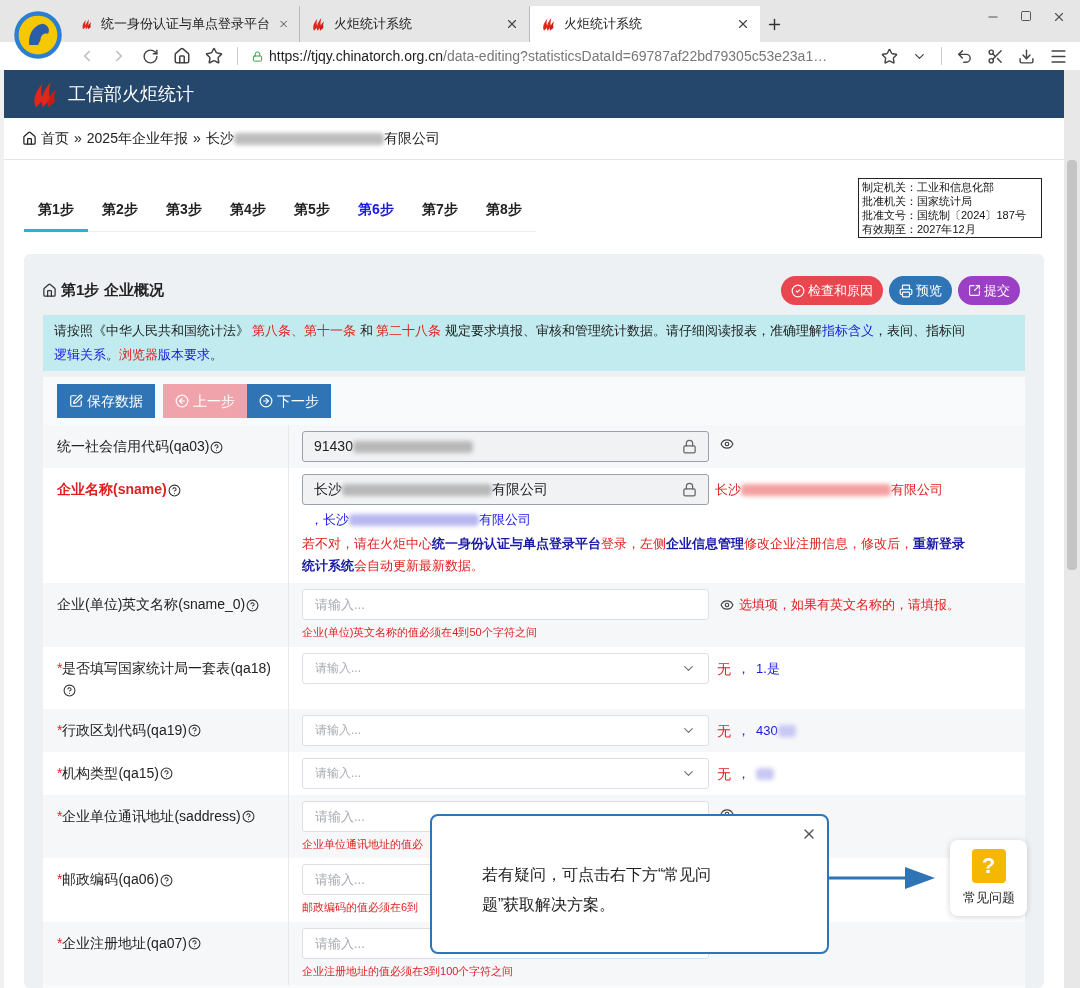 Image resolution: width=1080 pixels, height=988 pixels. What do you see at coordinates (408, 971) in the screenshot?
I see `validation-hint: 企业注册地址的值必须在3到100个字符之间` at bounding box center [408, 971].